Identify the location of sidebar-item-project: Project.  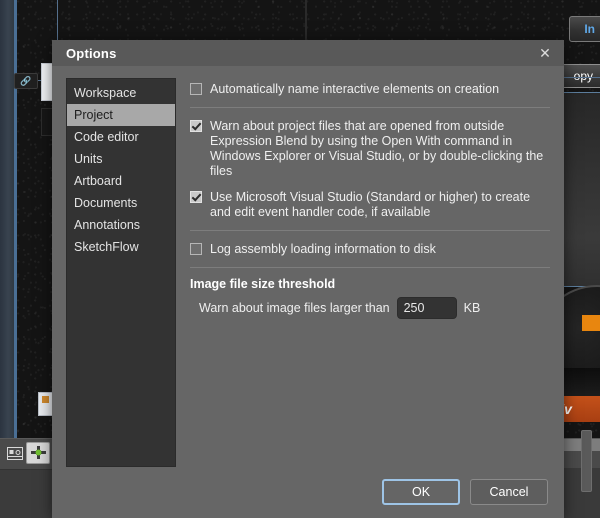
(121, 115).